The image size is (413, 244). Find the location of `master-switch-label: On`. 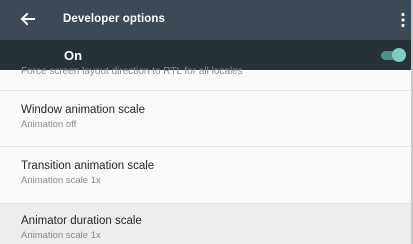

master-switch-label: On is located at coordinates (73, 55).